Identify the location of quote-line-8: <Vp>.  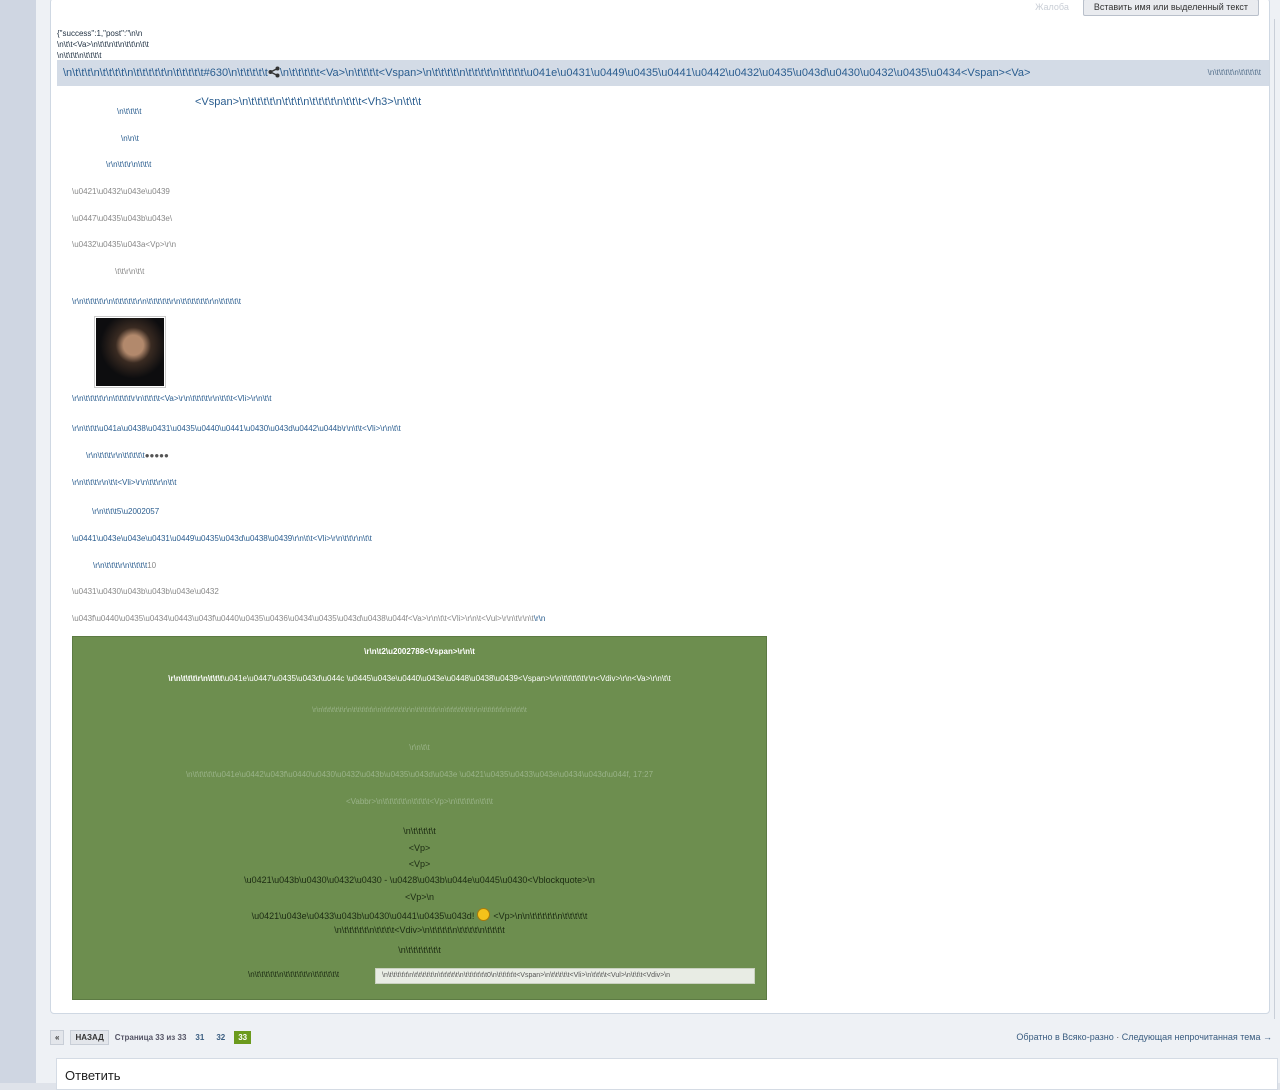
(419, 848).